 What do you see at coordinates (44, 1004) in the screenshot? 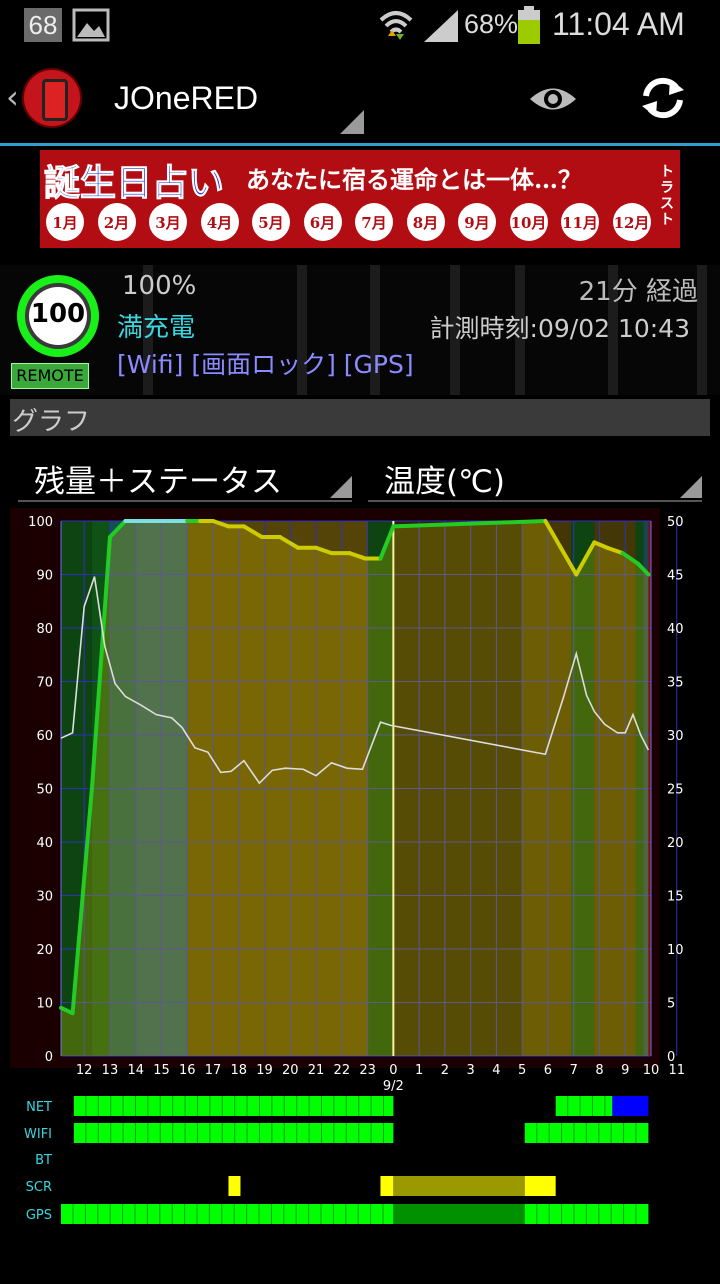
I see `y-left-tick-label: 10` at bounding box center [44, 1004].